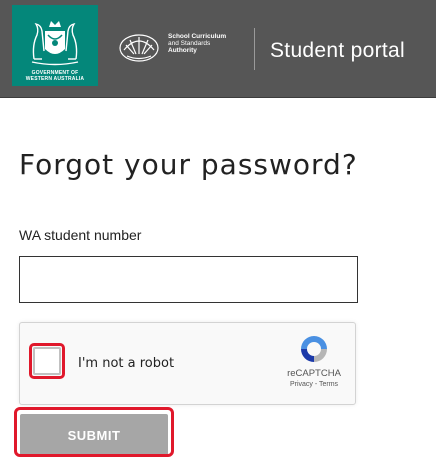  I want to click on recaptcha-brand: reCAPTCHA, so click(314, 373).